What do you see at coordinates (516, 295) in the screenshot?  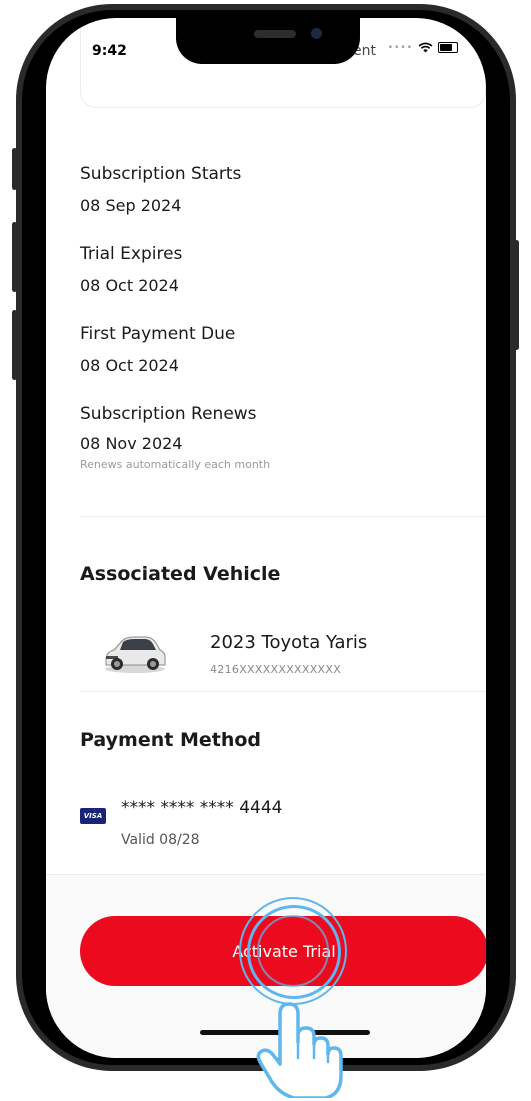 I see `power-button` at bounding box center [516, 295].